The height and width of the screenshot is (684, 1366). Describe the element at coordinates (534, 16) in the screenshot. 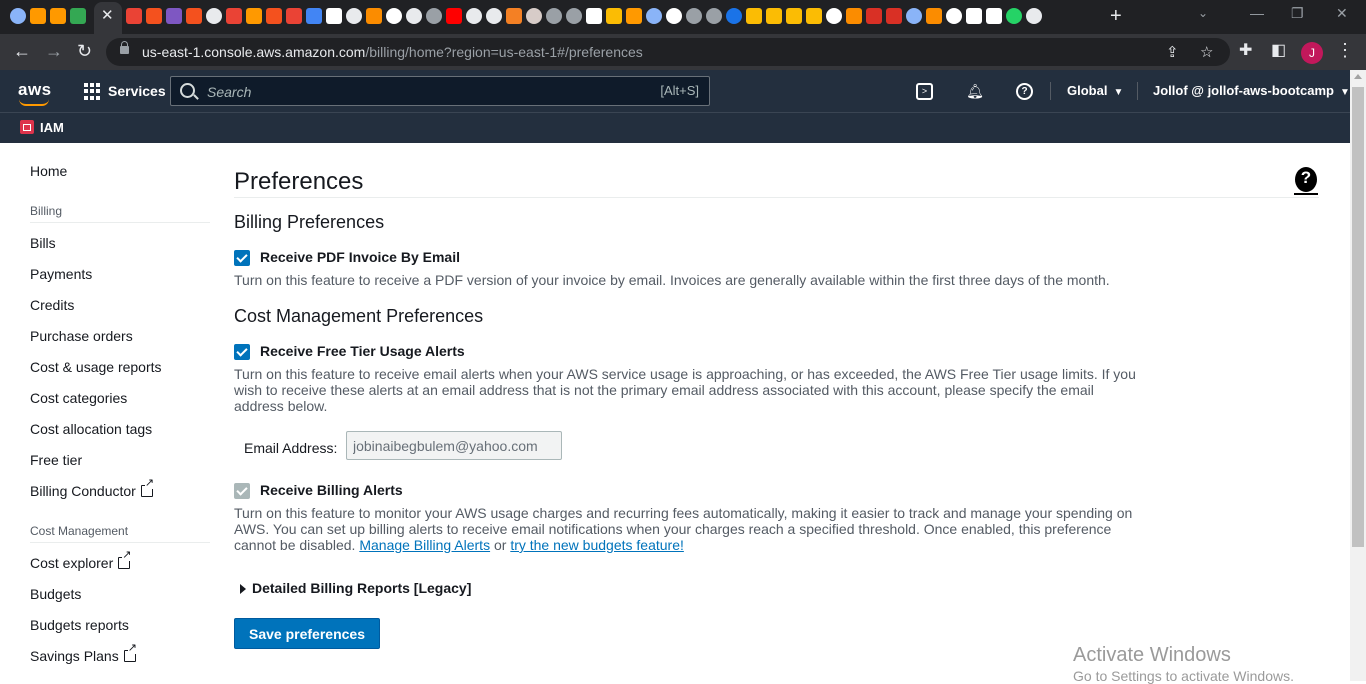

I see `avatar-icon` at that location.